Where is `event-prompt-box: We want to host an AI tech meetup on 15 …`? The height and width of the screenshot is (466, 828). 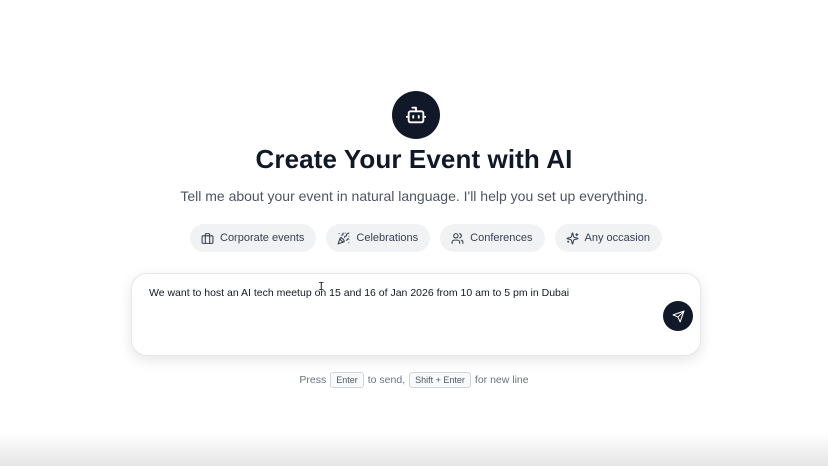
event-prompt-box: We want to host an AI tech meetup on 15 … is located at coordinates (416, 314).